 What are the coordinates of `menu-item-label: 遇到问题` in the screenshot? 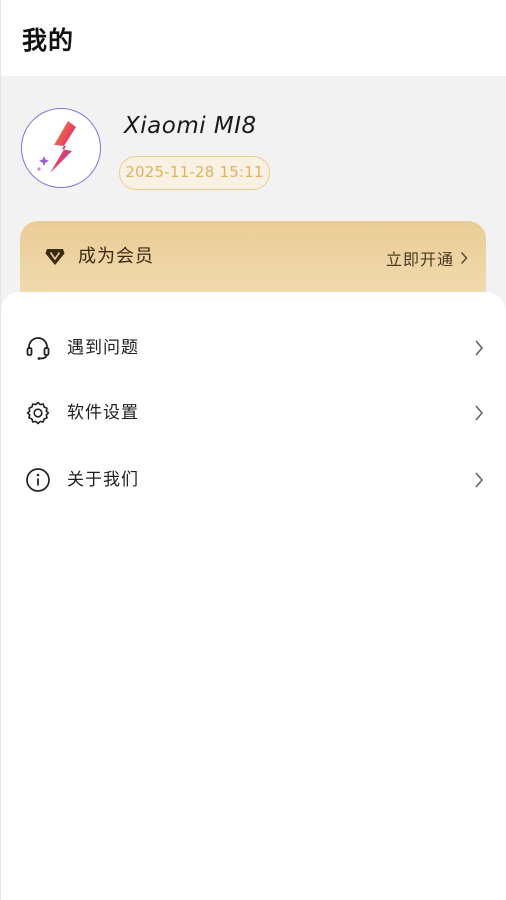 It's located at (103, 348).